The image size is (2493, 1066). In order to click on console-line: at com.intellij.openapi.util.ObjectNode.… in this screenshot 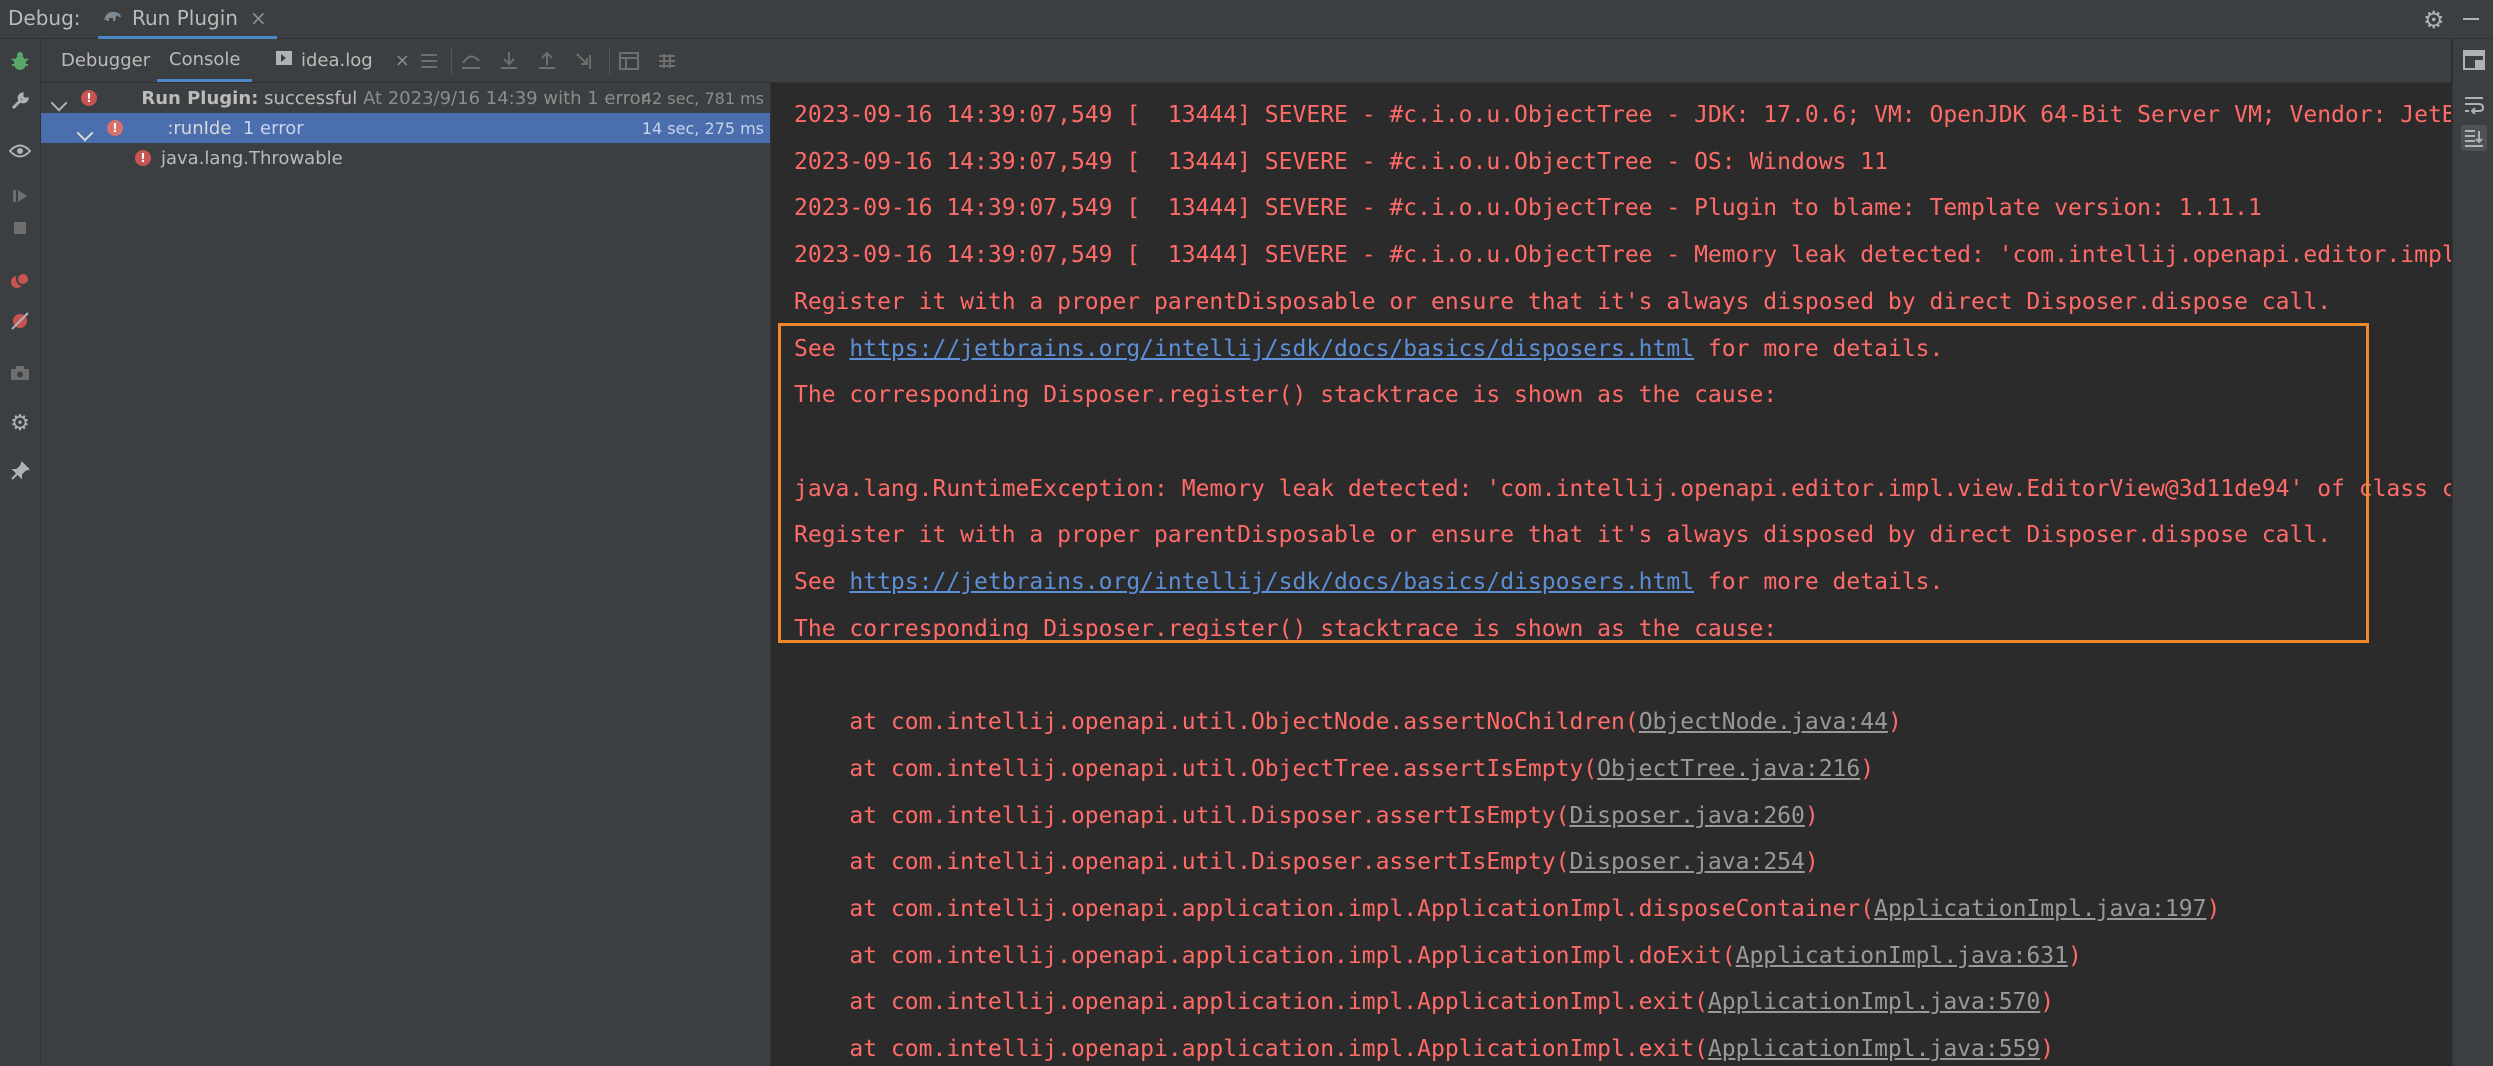, I will do `click(1348, 722)`.